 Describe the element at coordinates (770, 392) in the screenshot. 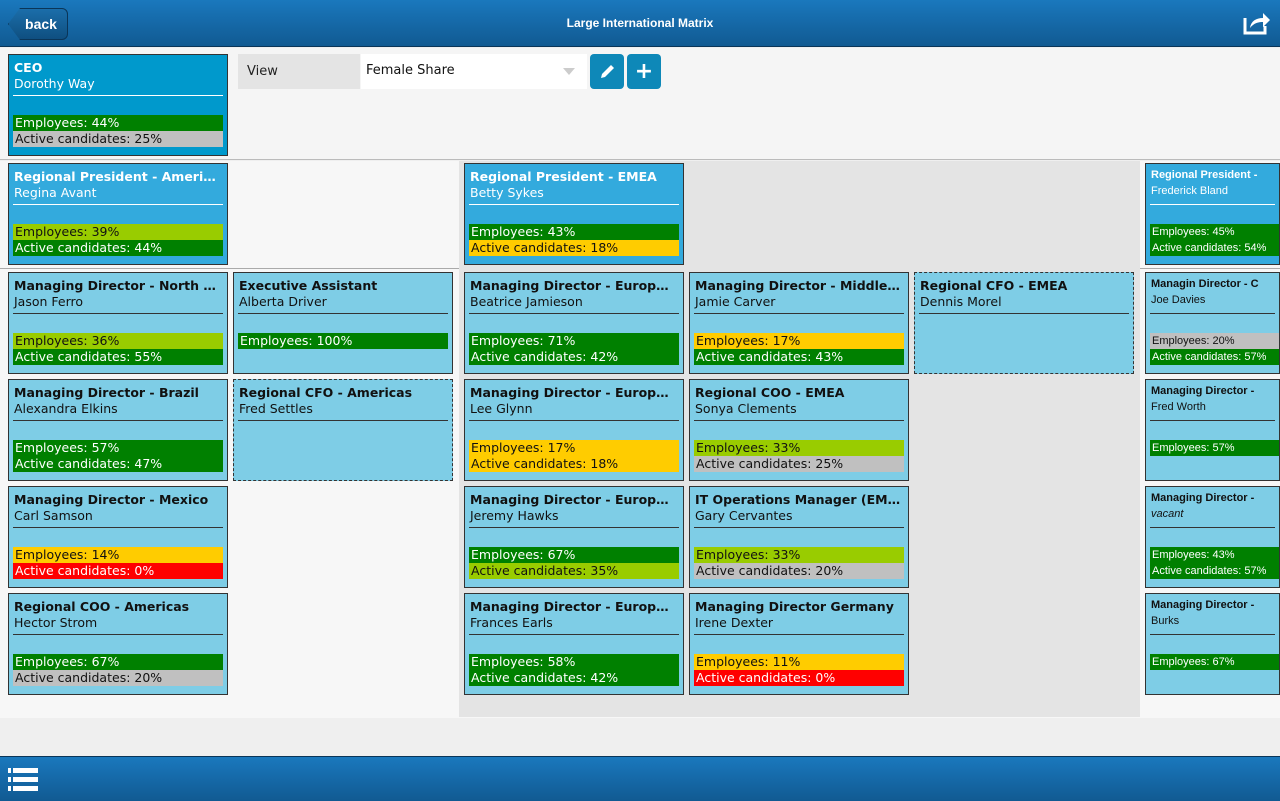

I see `card-title: Regional COO - EMEA` at that location.